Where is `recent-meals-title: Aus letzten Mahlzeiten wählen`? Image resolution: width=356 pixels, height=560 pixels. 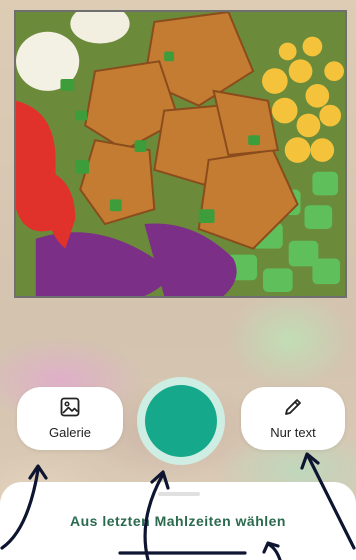
recent-meals-title: Aus letzten Mahlzeiten wählen is located at coordinates (178, 521).